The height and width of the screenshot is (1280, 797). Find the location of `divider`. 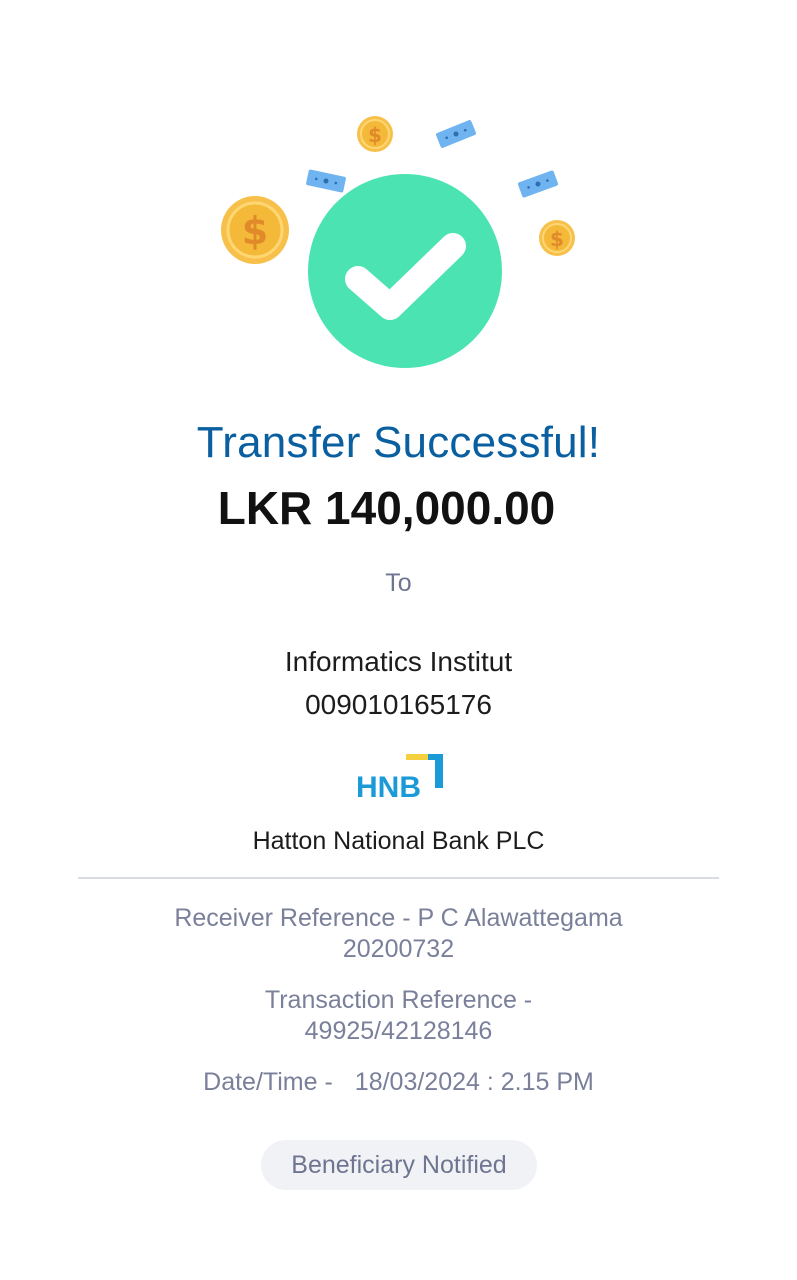

divider is located at coordinates (398, 878).